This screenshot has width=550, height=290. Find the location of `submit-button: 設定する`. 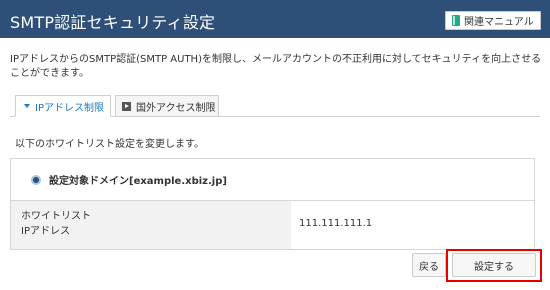

submit-button: 設定する is located at coordinates (494, 265).